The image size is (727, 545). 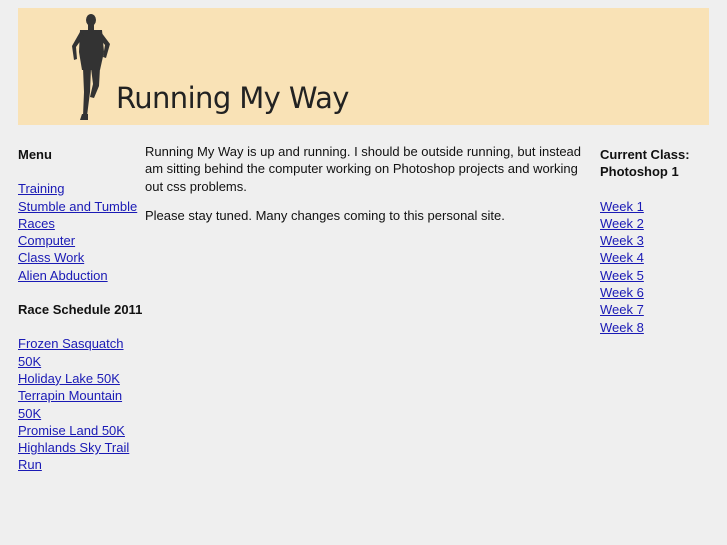 I want to click on race-schedule-heading: Race Schedule 2011, so click(x=80, y=310).